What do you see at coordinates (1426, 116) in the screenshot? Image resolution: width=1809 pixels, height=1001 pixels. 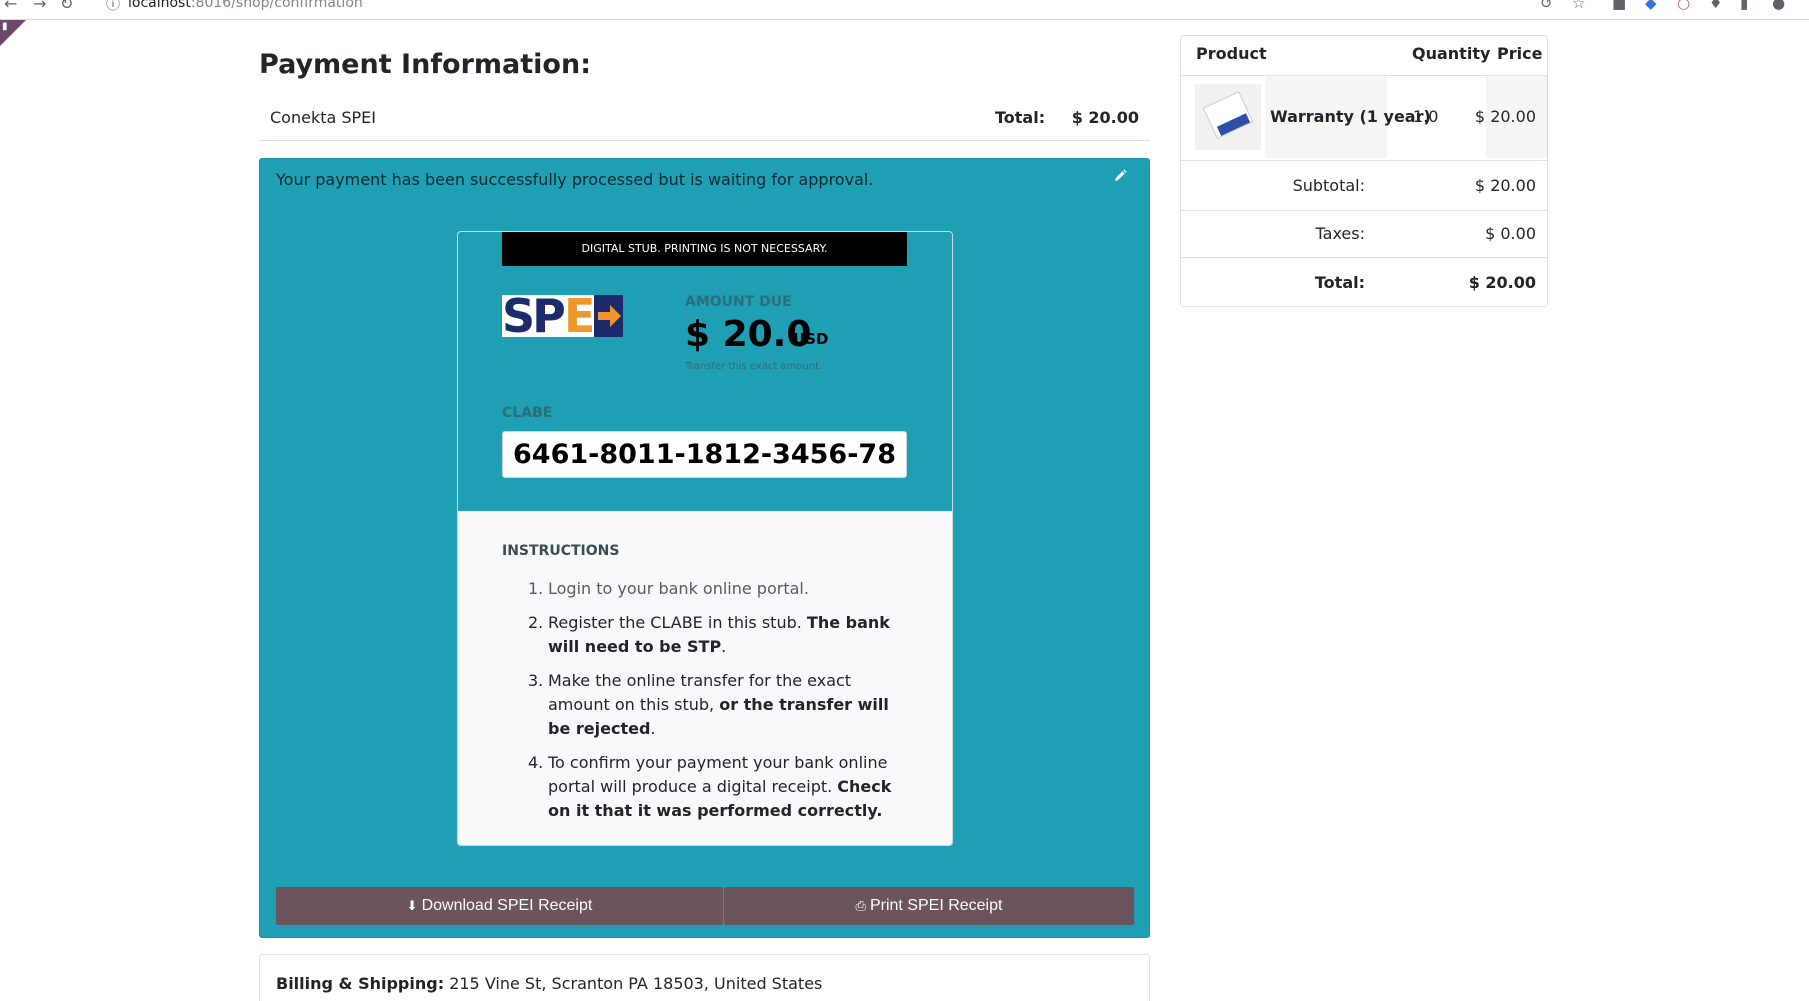 I see `product-quantity: 1.0` at bounding box center [1426, 116].